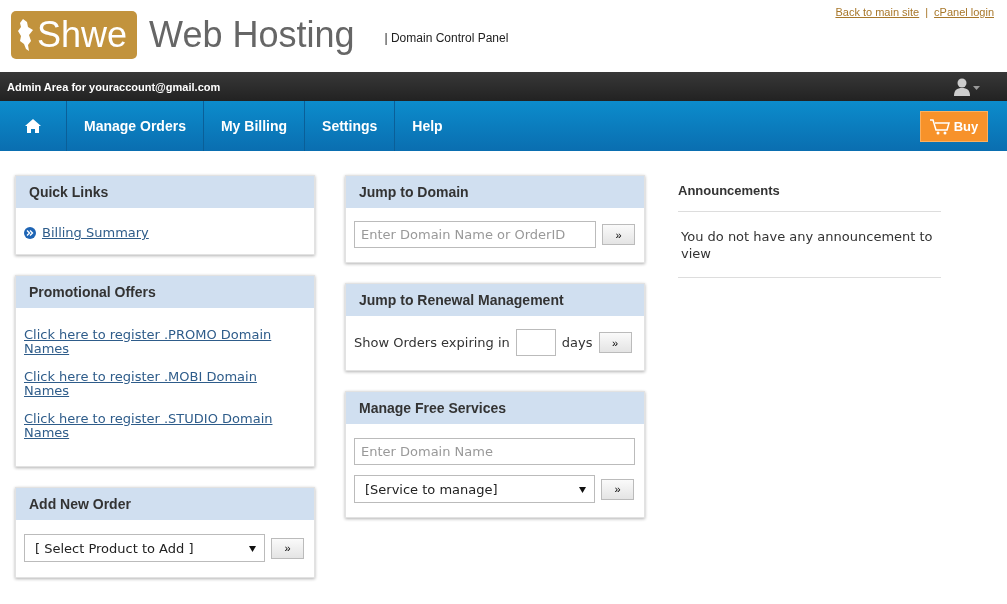 This screenshot has width=1007, height=604. Describe the element at coordinates (939, 126) in the screenshot. I see `cart-icon` at that location.